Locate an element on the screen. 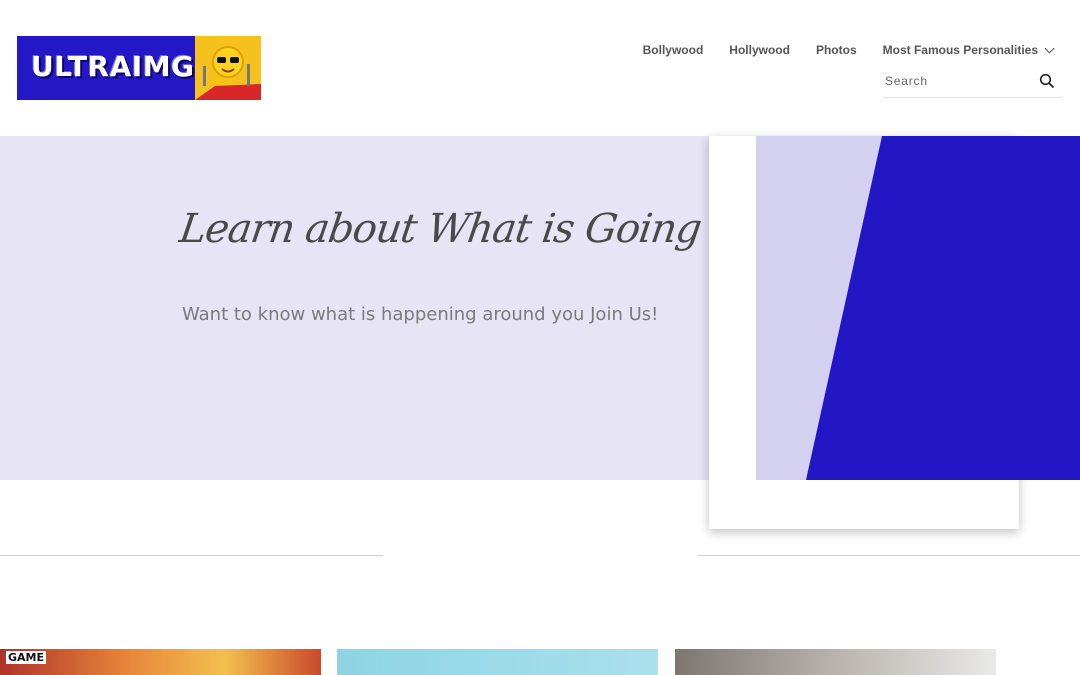  nav-item-most-famous-personalities: Most Famous Personalities is located at coordinates (968, 50).